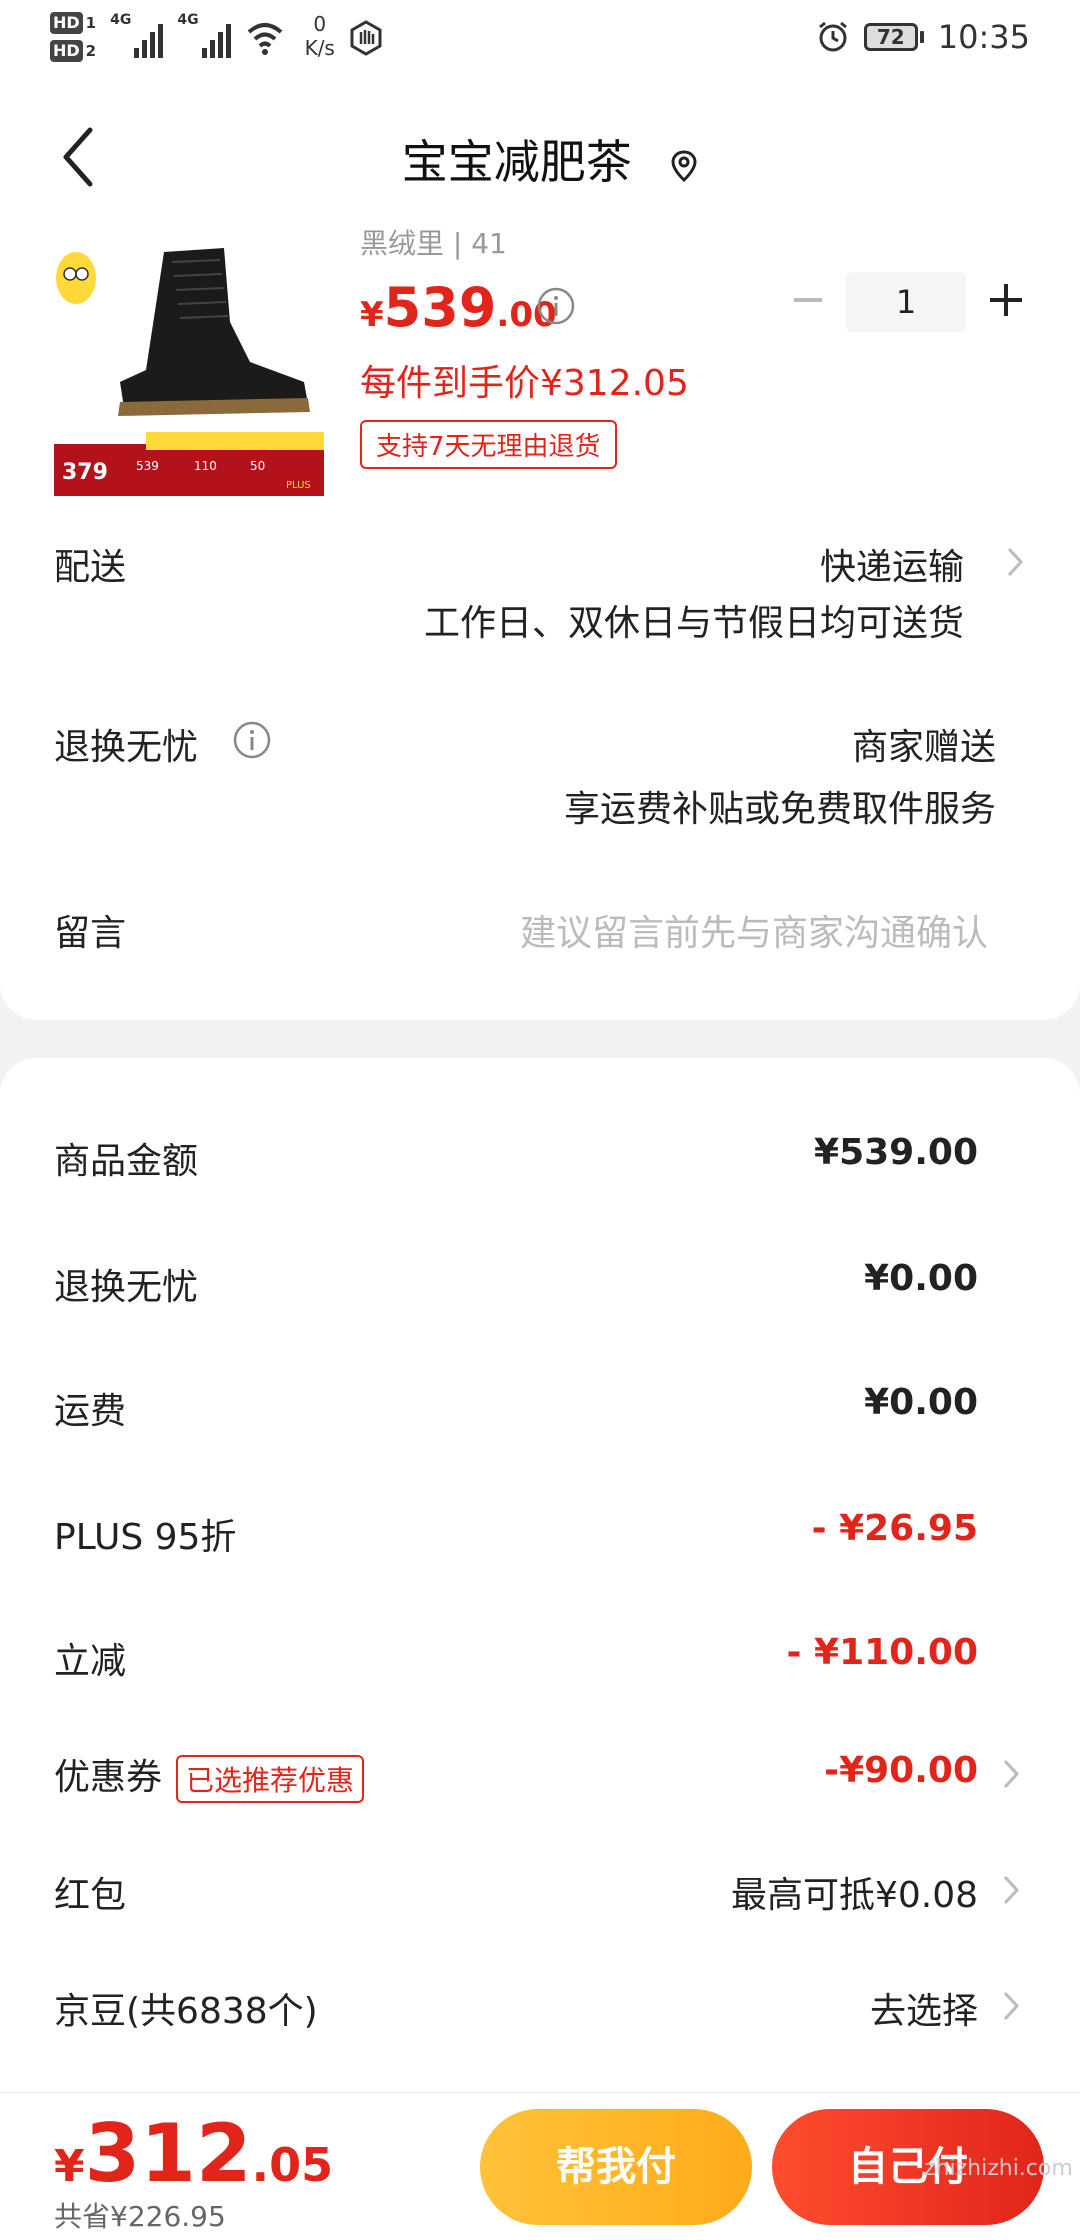 This screenshot has width=1080, height=2240. I want to click on total-price: ¥312.05, so click(194, 2153).